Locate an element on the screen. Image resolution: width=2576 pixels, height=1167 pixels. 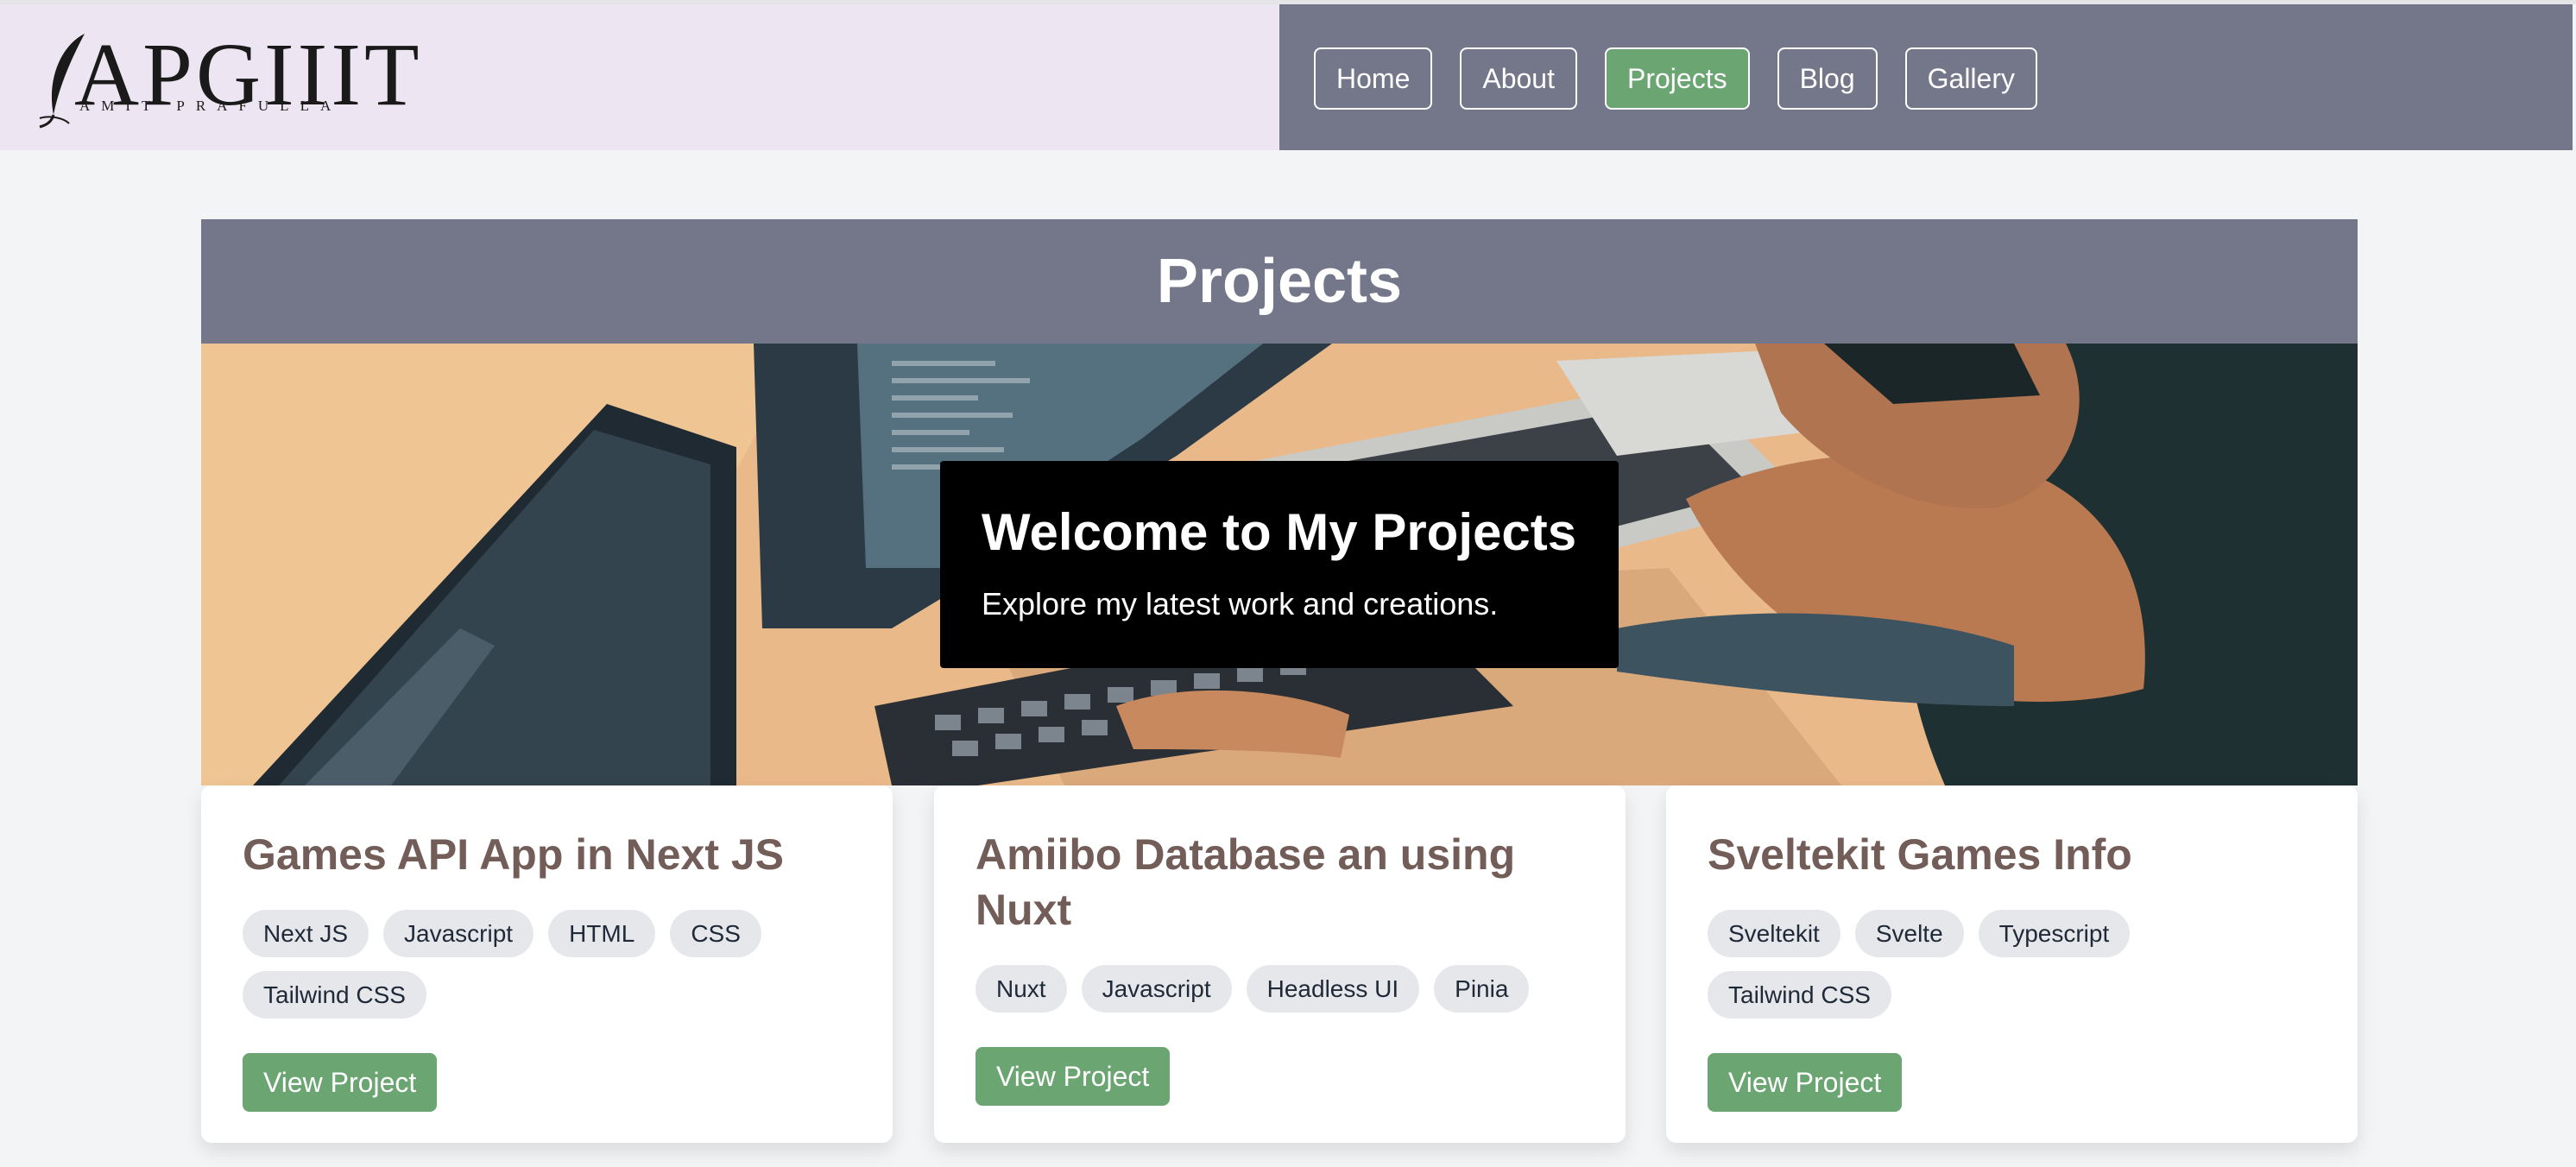
tag-pill: Svelte is located at coordinates (1909, 934).